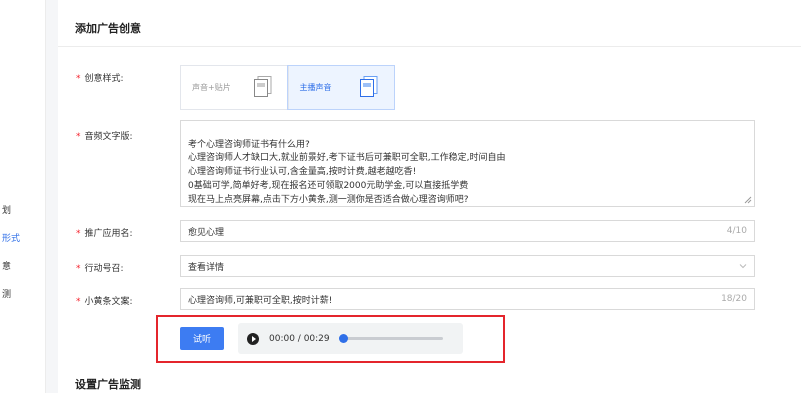 The height and width of the screenshot is (393, 801). Describe the element at coordinates (108, 28) in the screenshot. I see `section-title: 添加广告创意` at that location.